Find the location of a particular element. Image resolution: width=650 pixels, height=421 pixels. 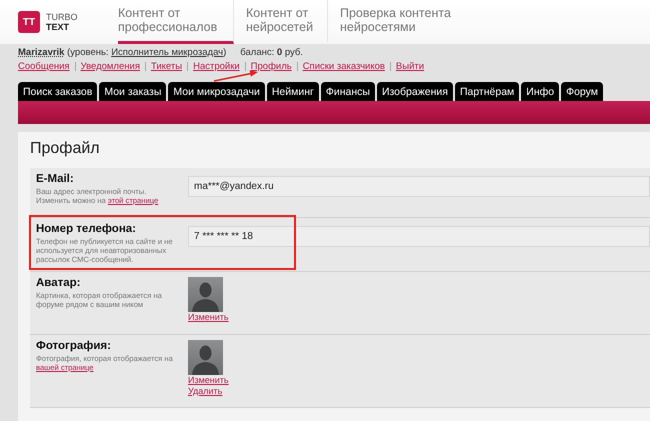

menu-tab: Нейминг is located at coordinates (292, 91).